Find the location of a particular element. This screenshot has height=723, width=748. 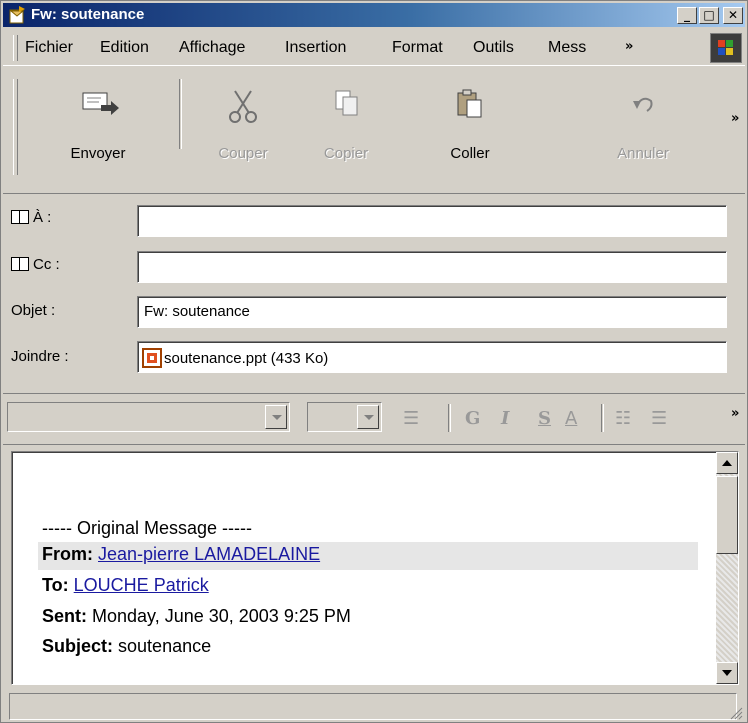

vertical-scrollbar is located at coordinates (727, 568).